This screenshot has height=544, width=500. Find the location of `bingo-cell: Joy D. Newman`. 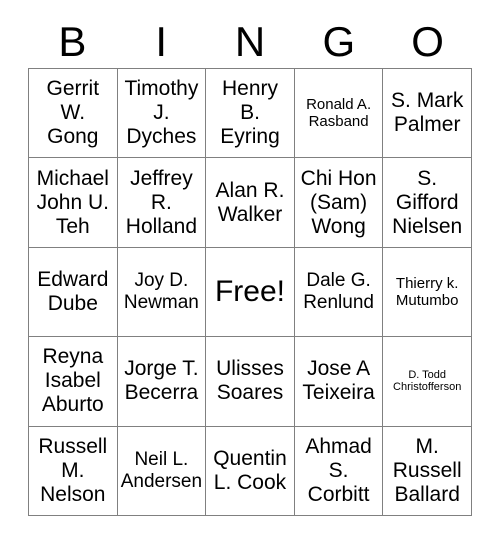

bingo-cell: Joy D. Newman is located at coordinates (162, 292).